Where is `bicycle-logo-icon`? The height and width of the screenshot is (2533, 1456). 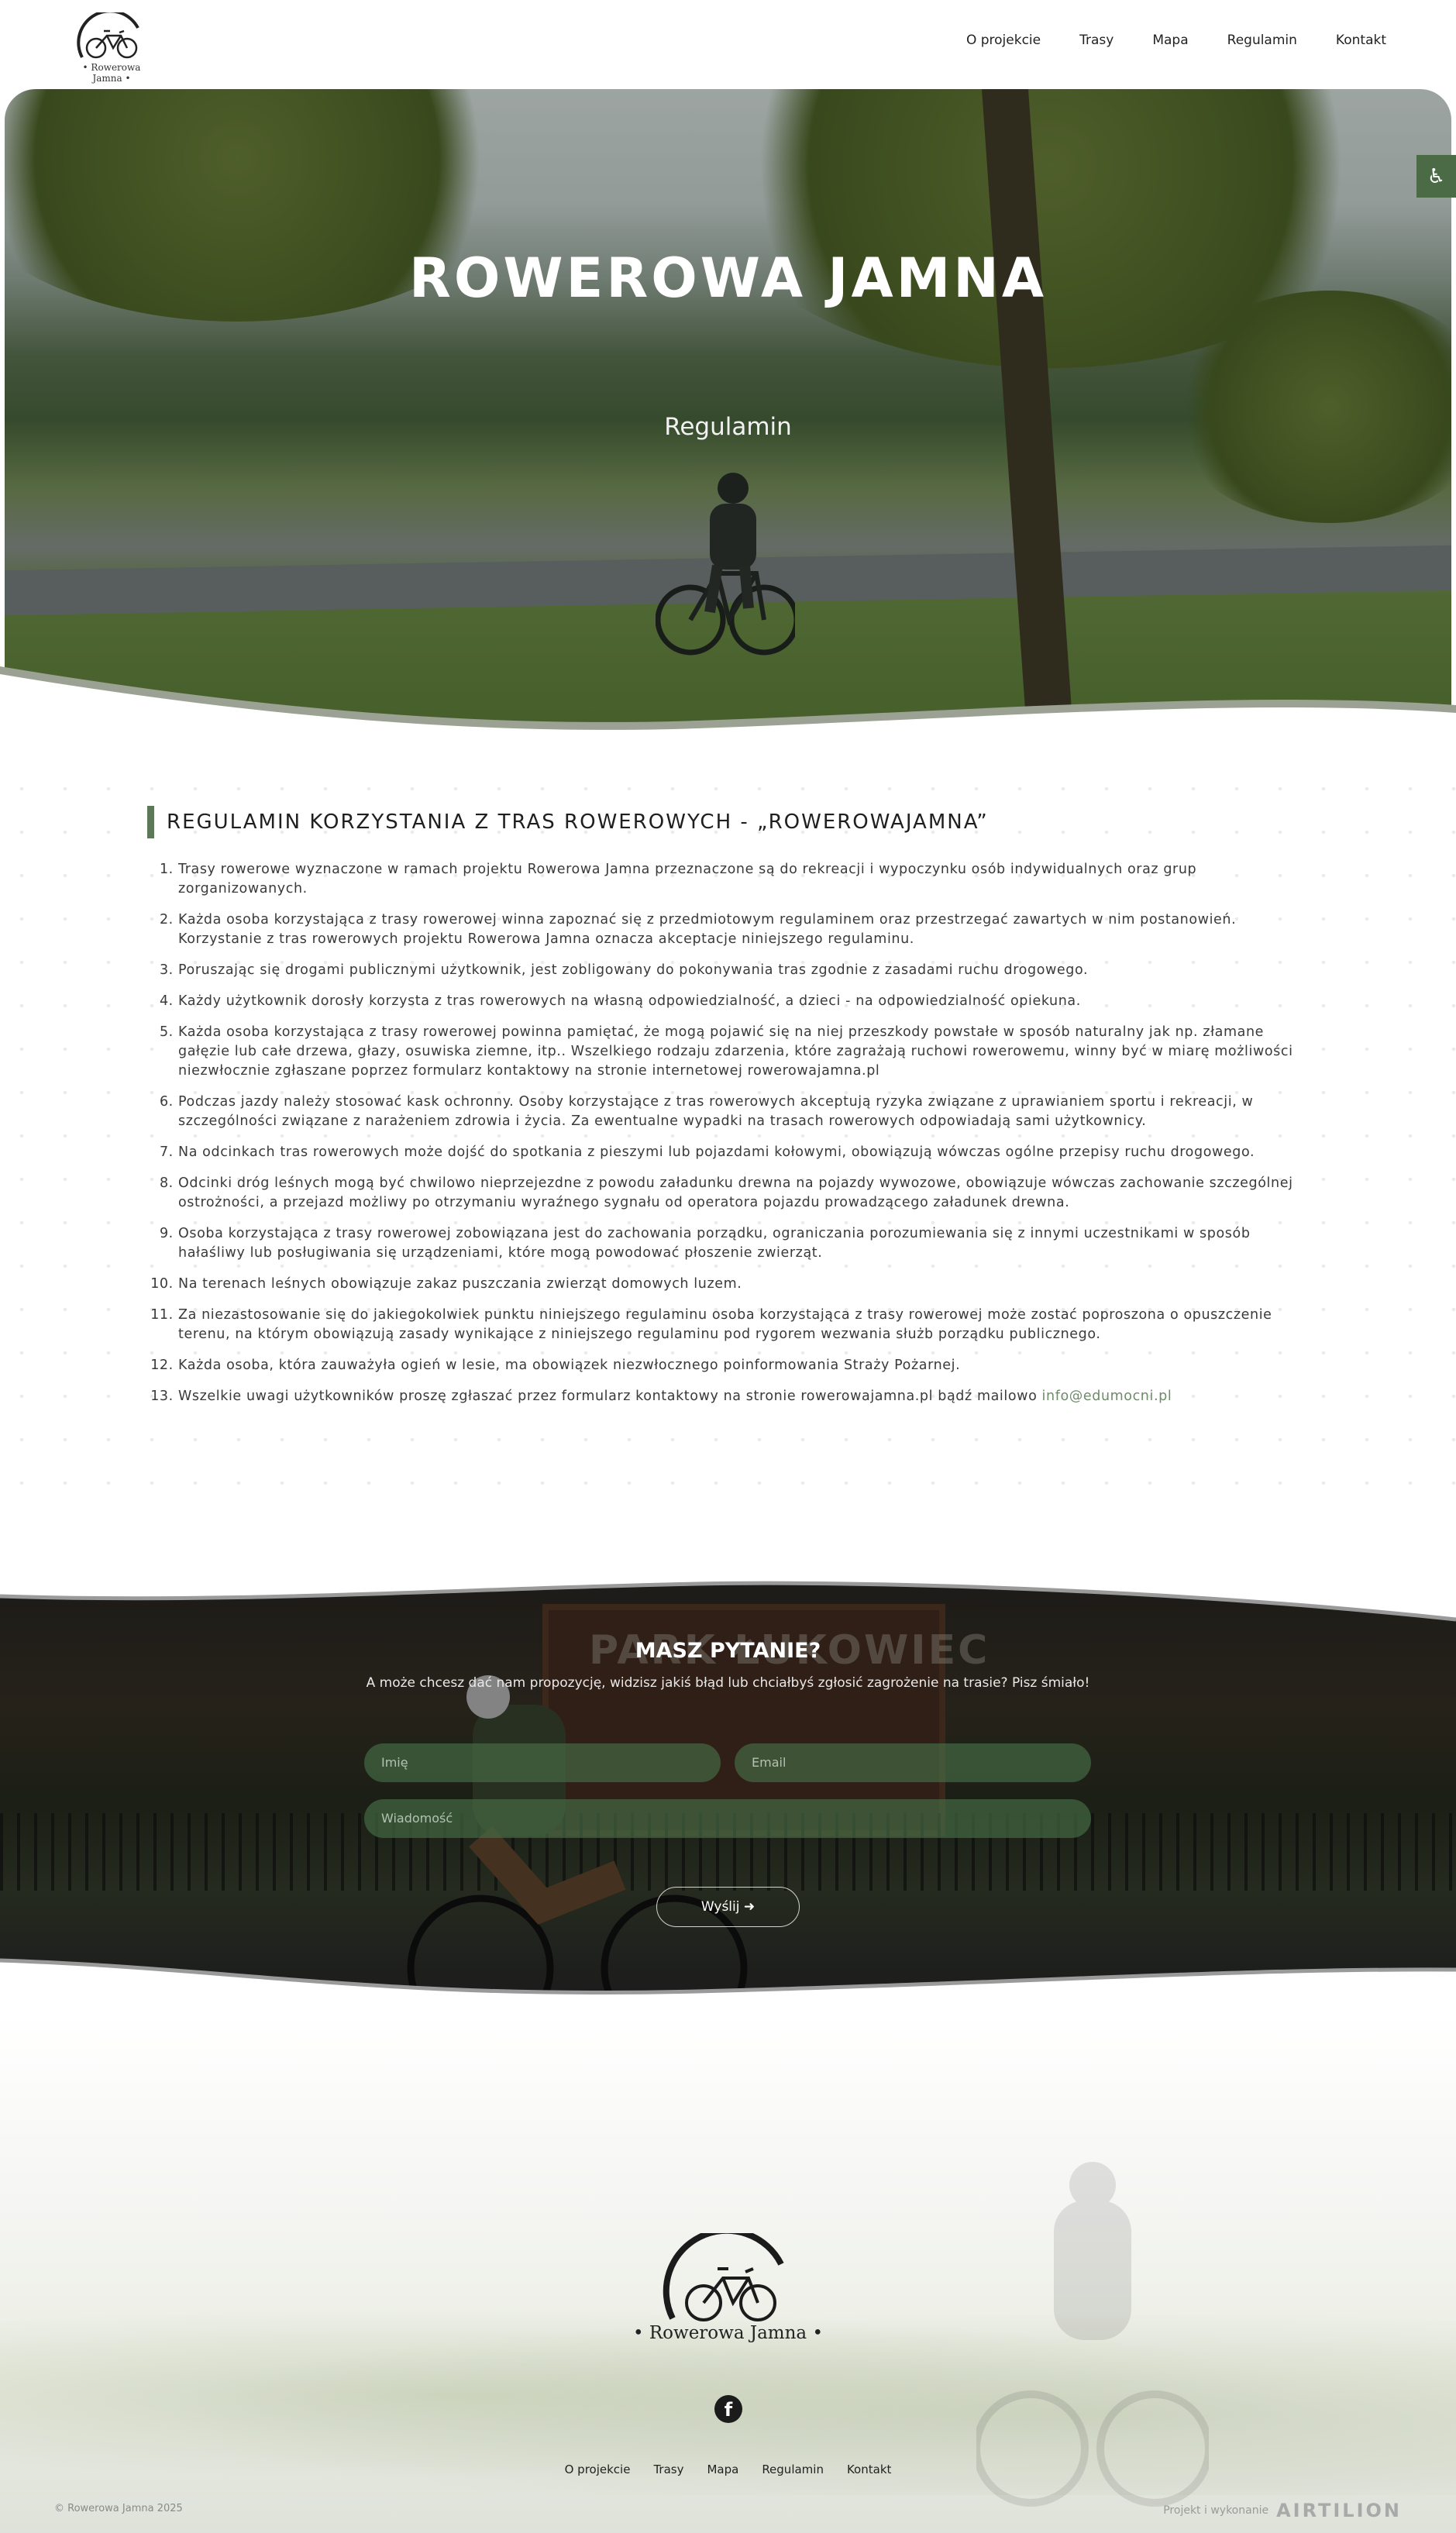
bicycle-logo-icon is located at coordinates (108, 35).